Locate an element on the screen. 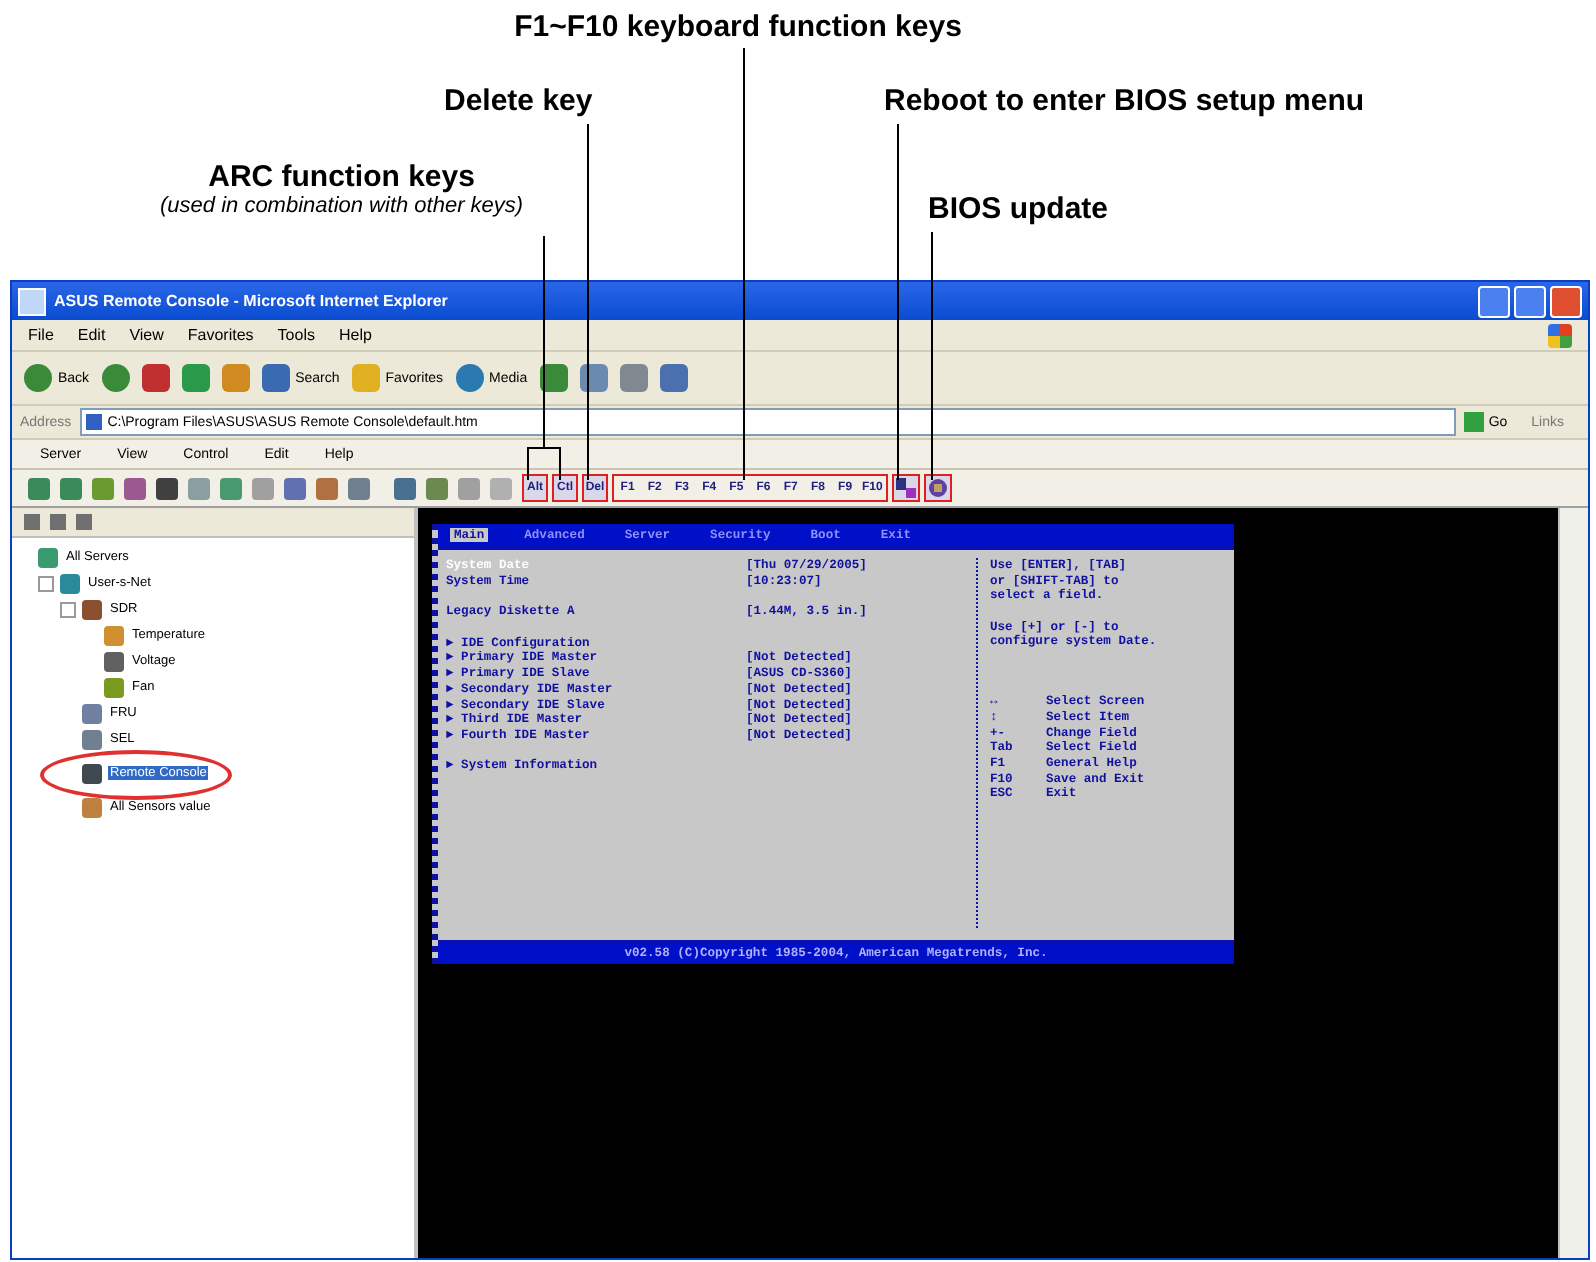 This screenshot has width=1596, height=1262. menu-item: View is located at coordinates (146, 335).